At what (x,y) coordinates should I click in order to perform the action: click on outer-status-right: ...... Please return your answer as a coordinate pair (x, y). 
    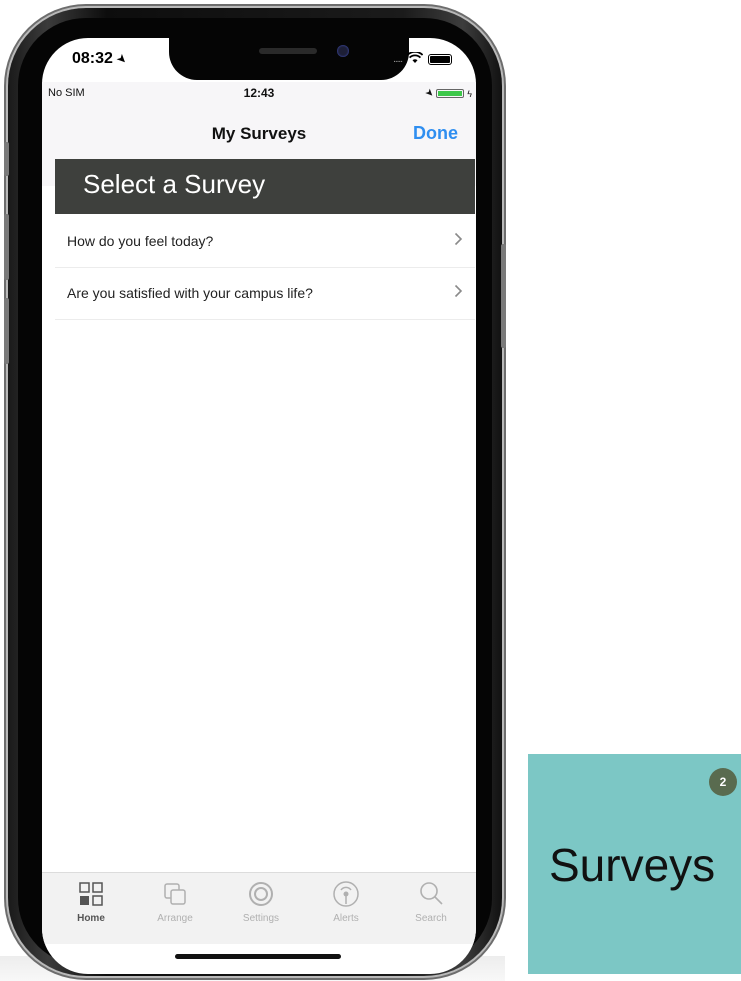
    Looking at the image, I should click on (422, 59).